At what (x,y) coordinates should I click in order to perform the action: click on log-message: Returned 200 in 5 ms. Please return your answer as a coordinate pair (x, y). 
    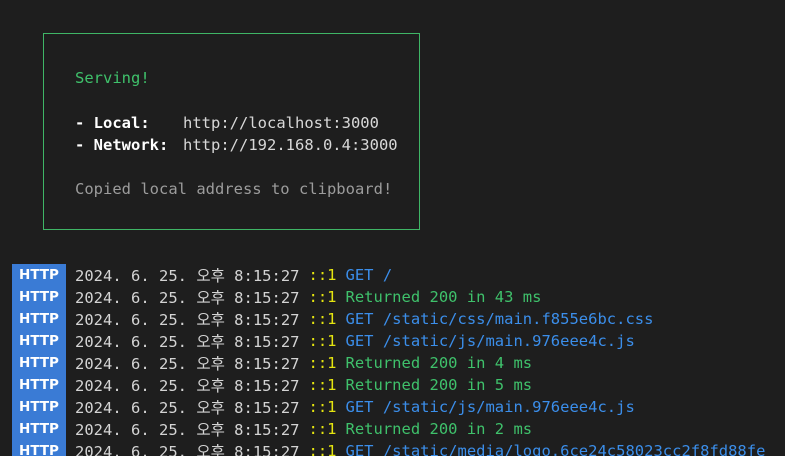
    Looking at the image, I should click on (439, 385).